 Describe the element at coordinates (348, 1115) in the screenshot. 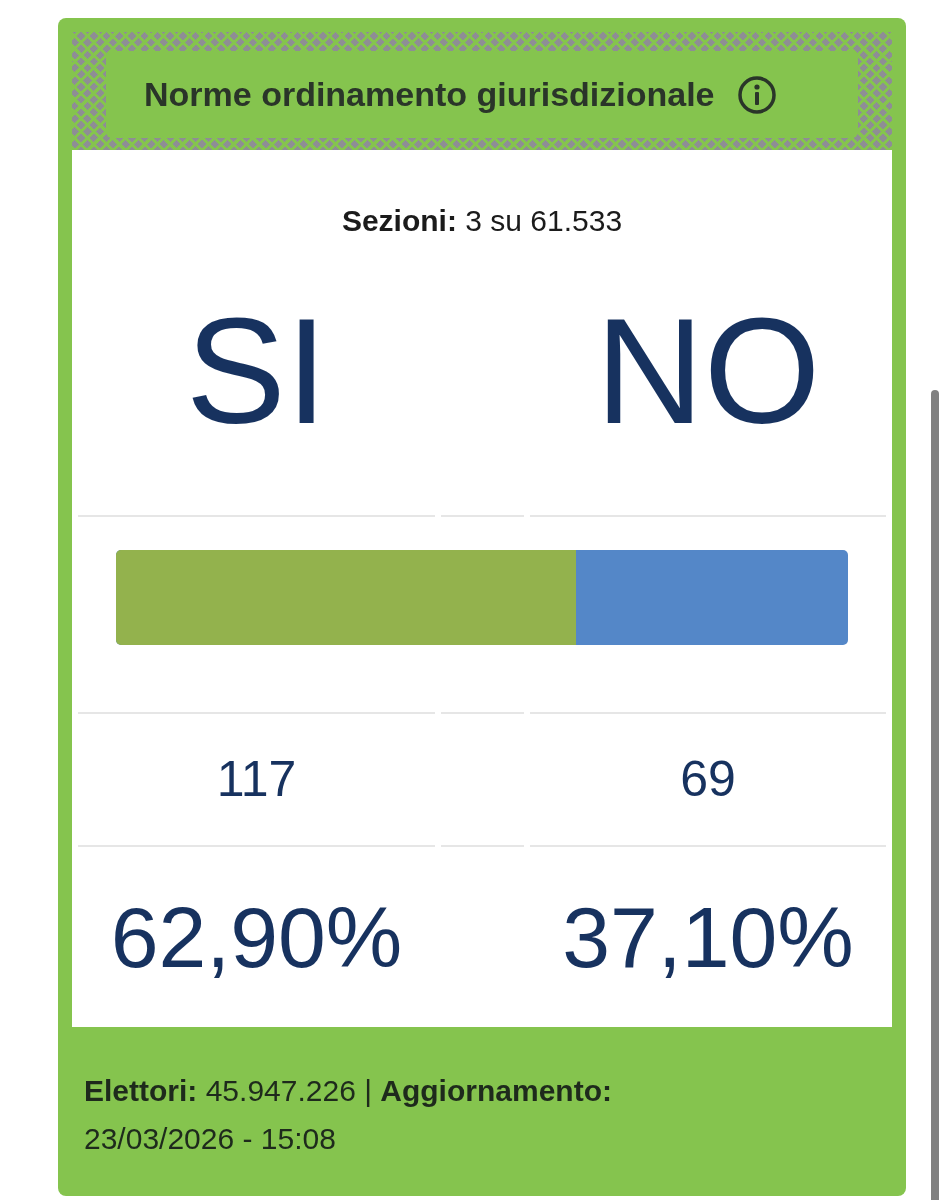

I see `footer-info: Elettori: 45.947.226 | Aggiornamento: 23/03/2026 - 15:08` at that location.